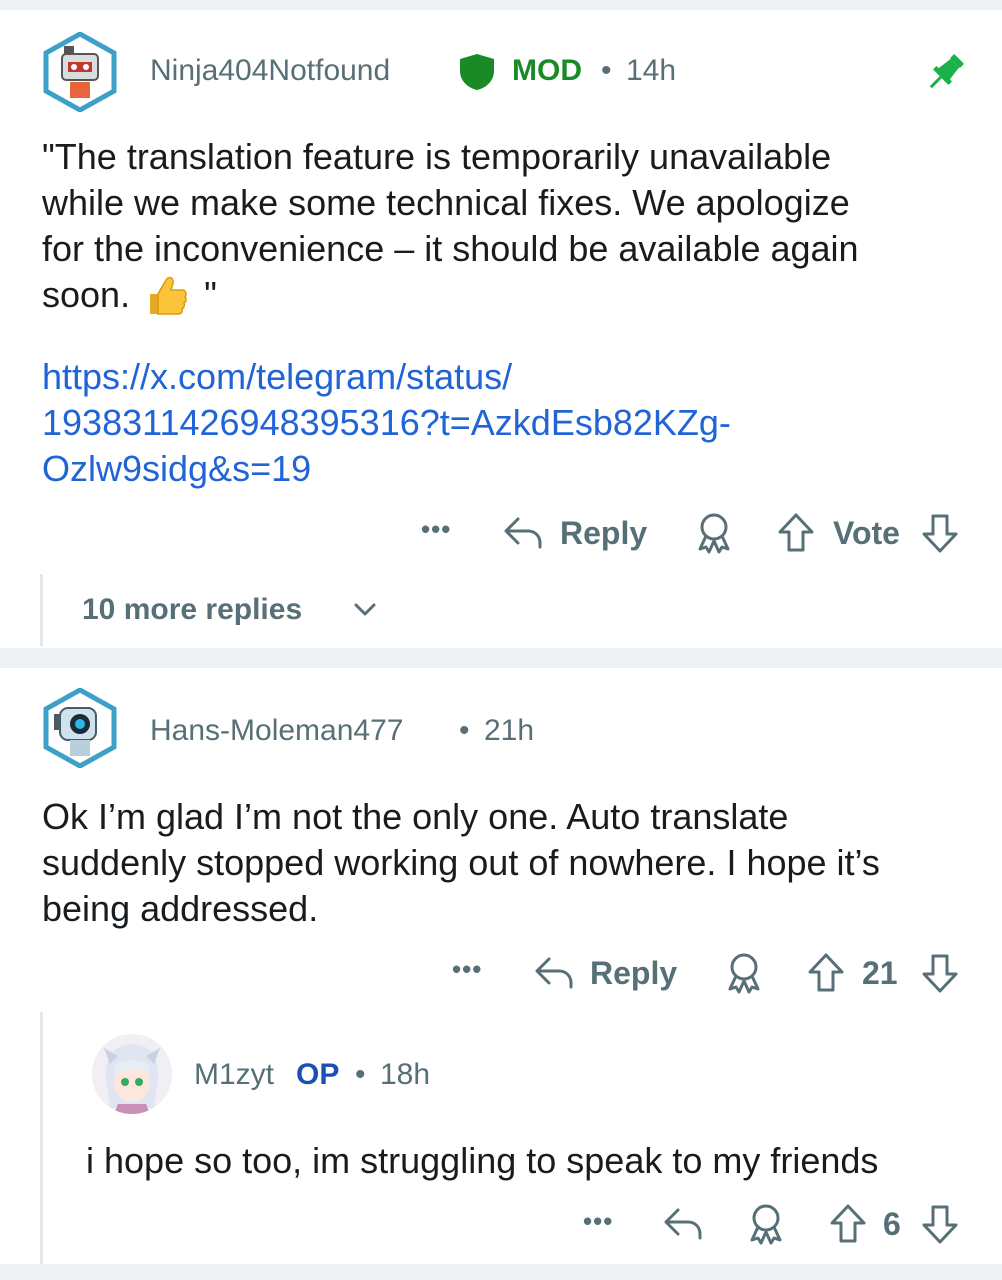 Image resolution: width=1002 pixels, height=1280 pixels. What do you see at coordinates (651, 70) in the screenshot?
I see `timestamp: 14h` at bounding box center [651, 70].